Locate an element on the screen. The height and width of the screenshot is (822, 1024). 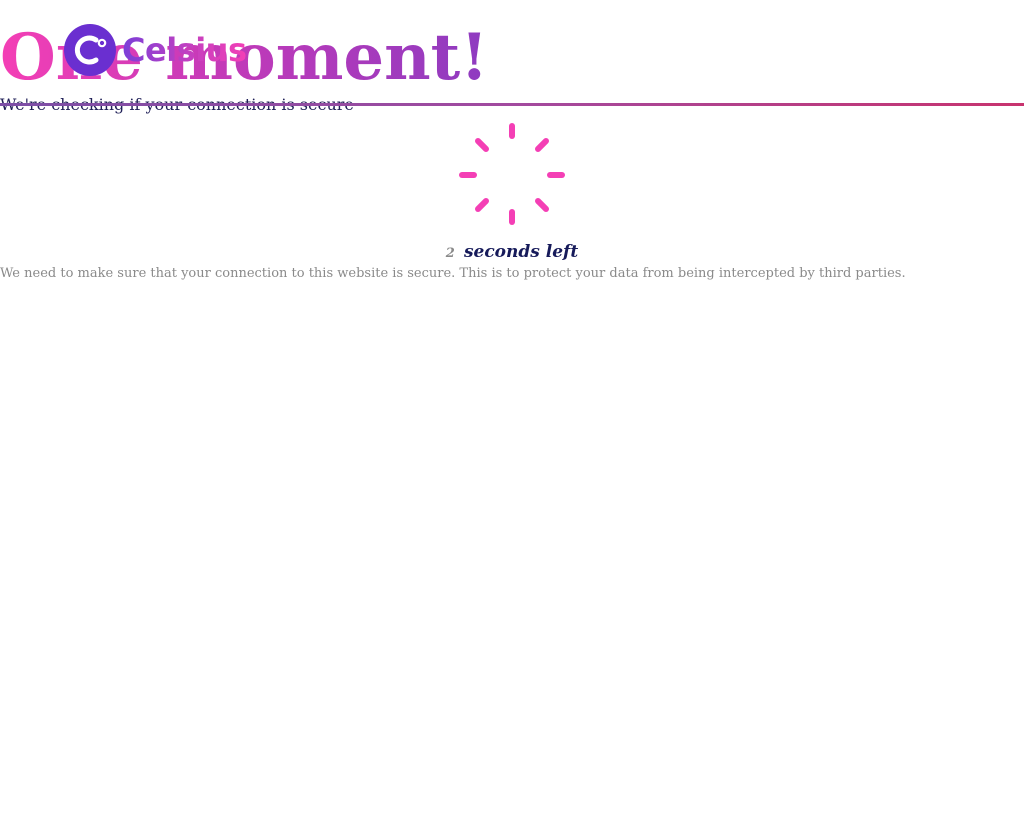
countdown: 2 seconds left is located at coordinates (512, 252).